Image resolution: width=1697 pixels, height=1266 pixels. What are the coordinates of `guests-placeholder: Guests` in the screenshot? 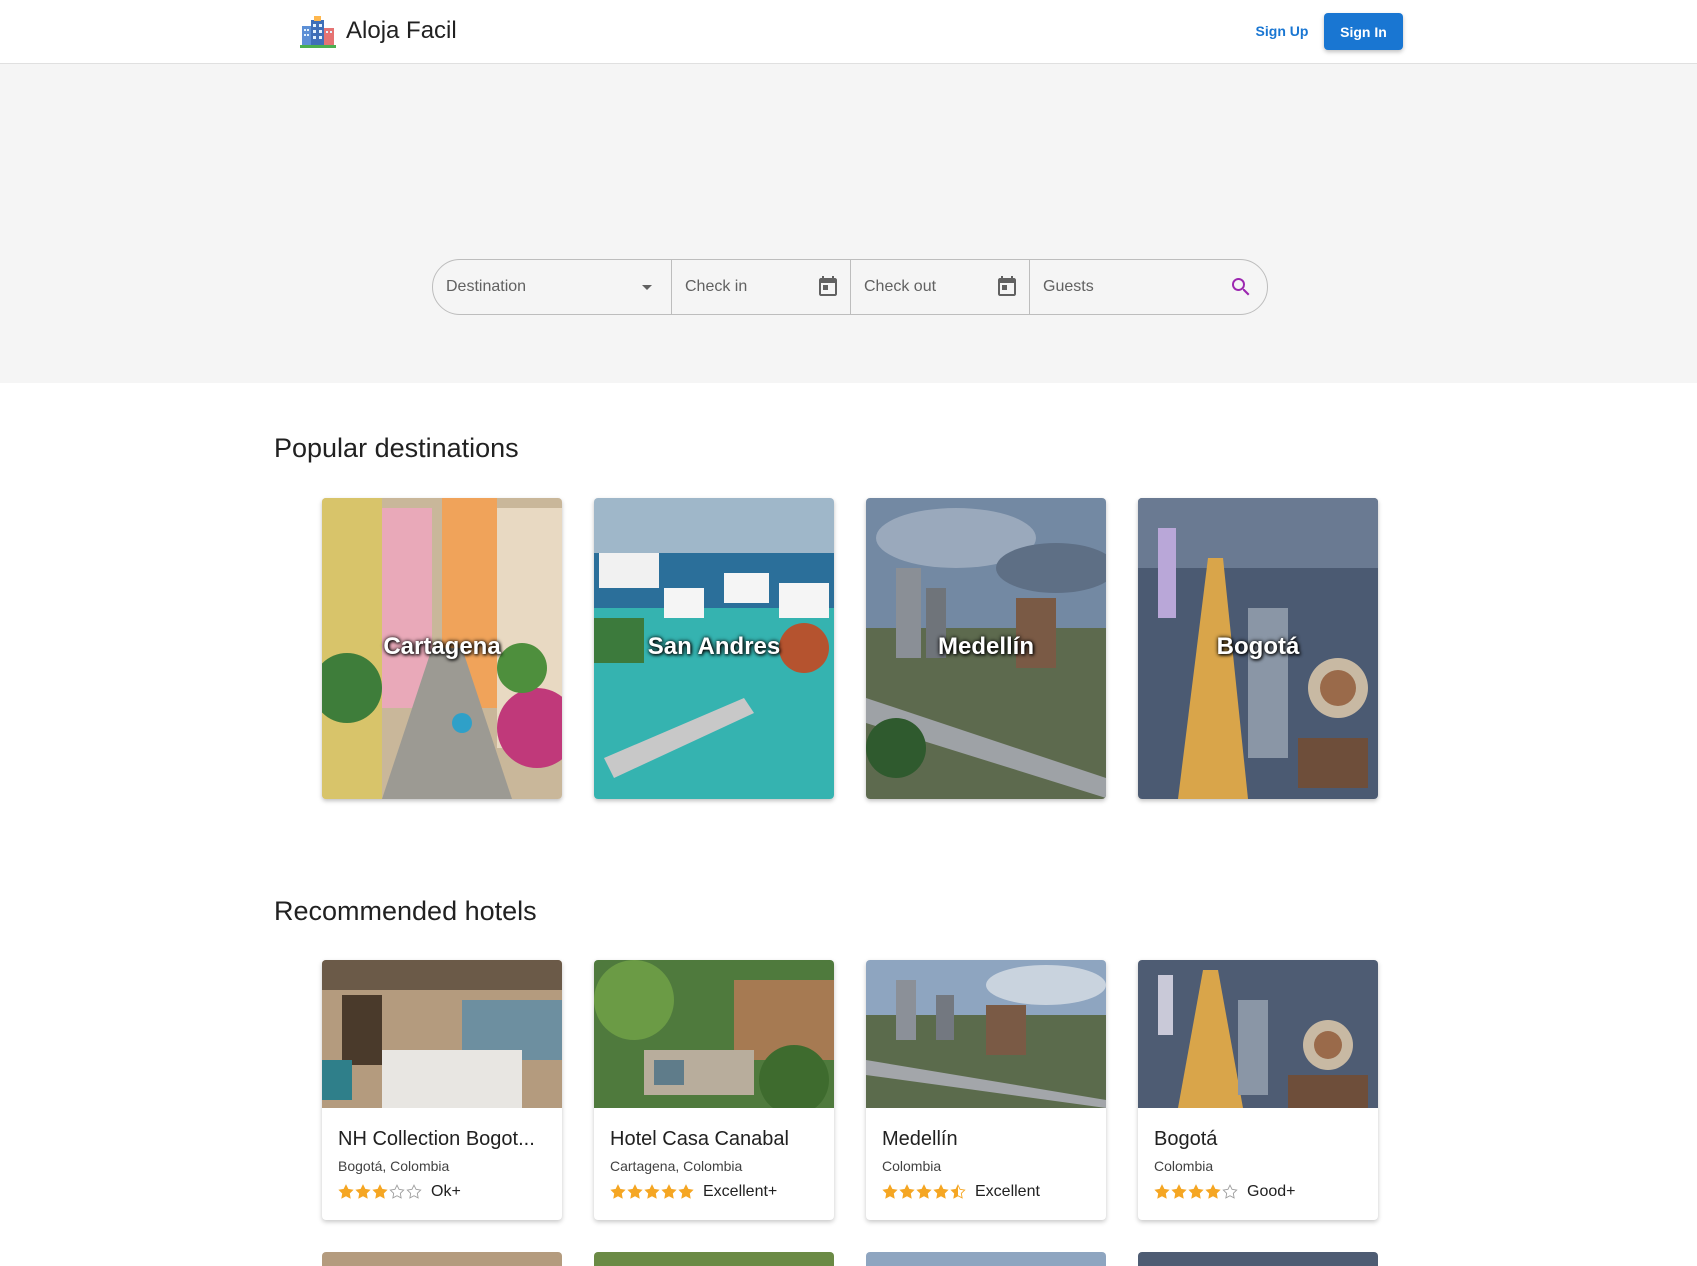 It's located at (1068, 286).